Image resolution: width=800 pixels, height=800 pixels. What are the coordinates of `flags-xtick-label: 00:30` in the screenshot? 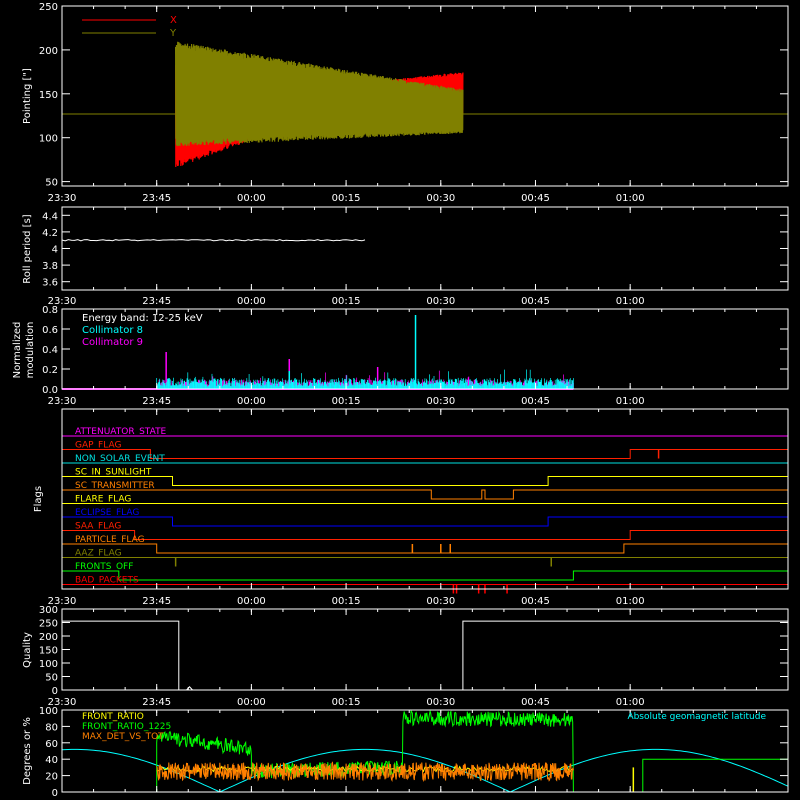 It's located at (440, 601).